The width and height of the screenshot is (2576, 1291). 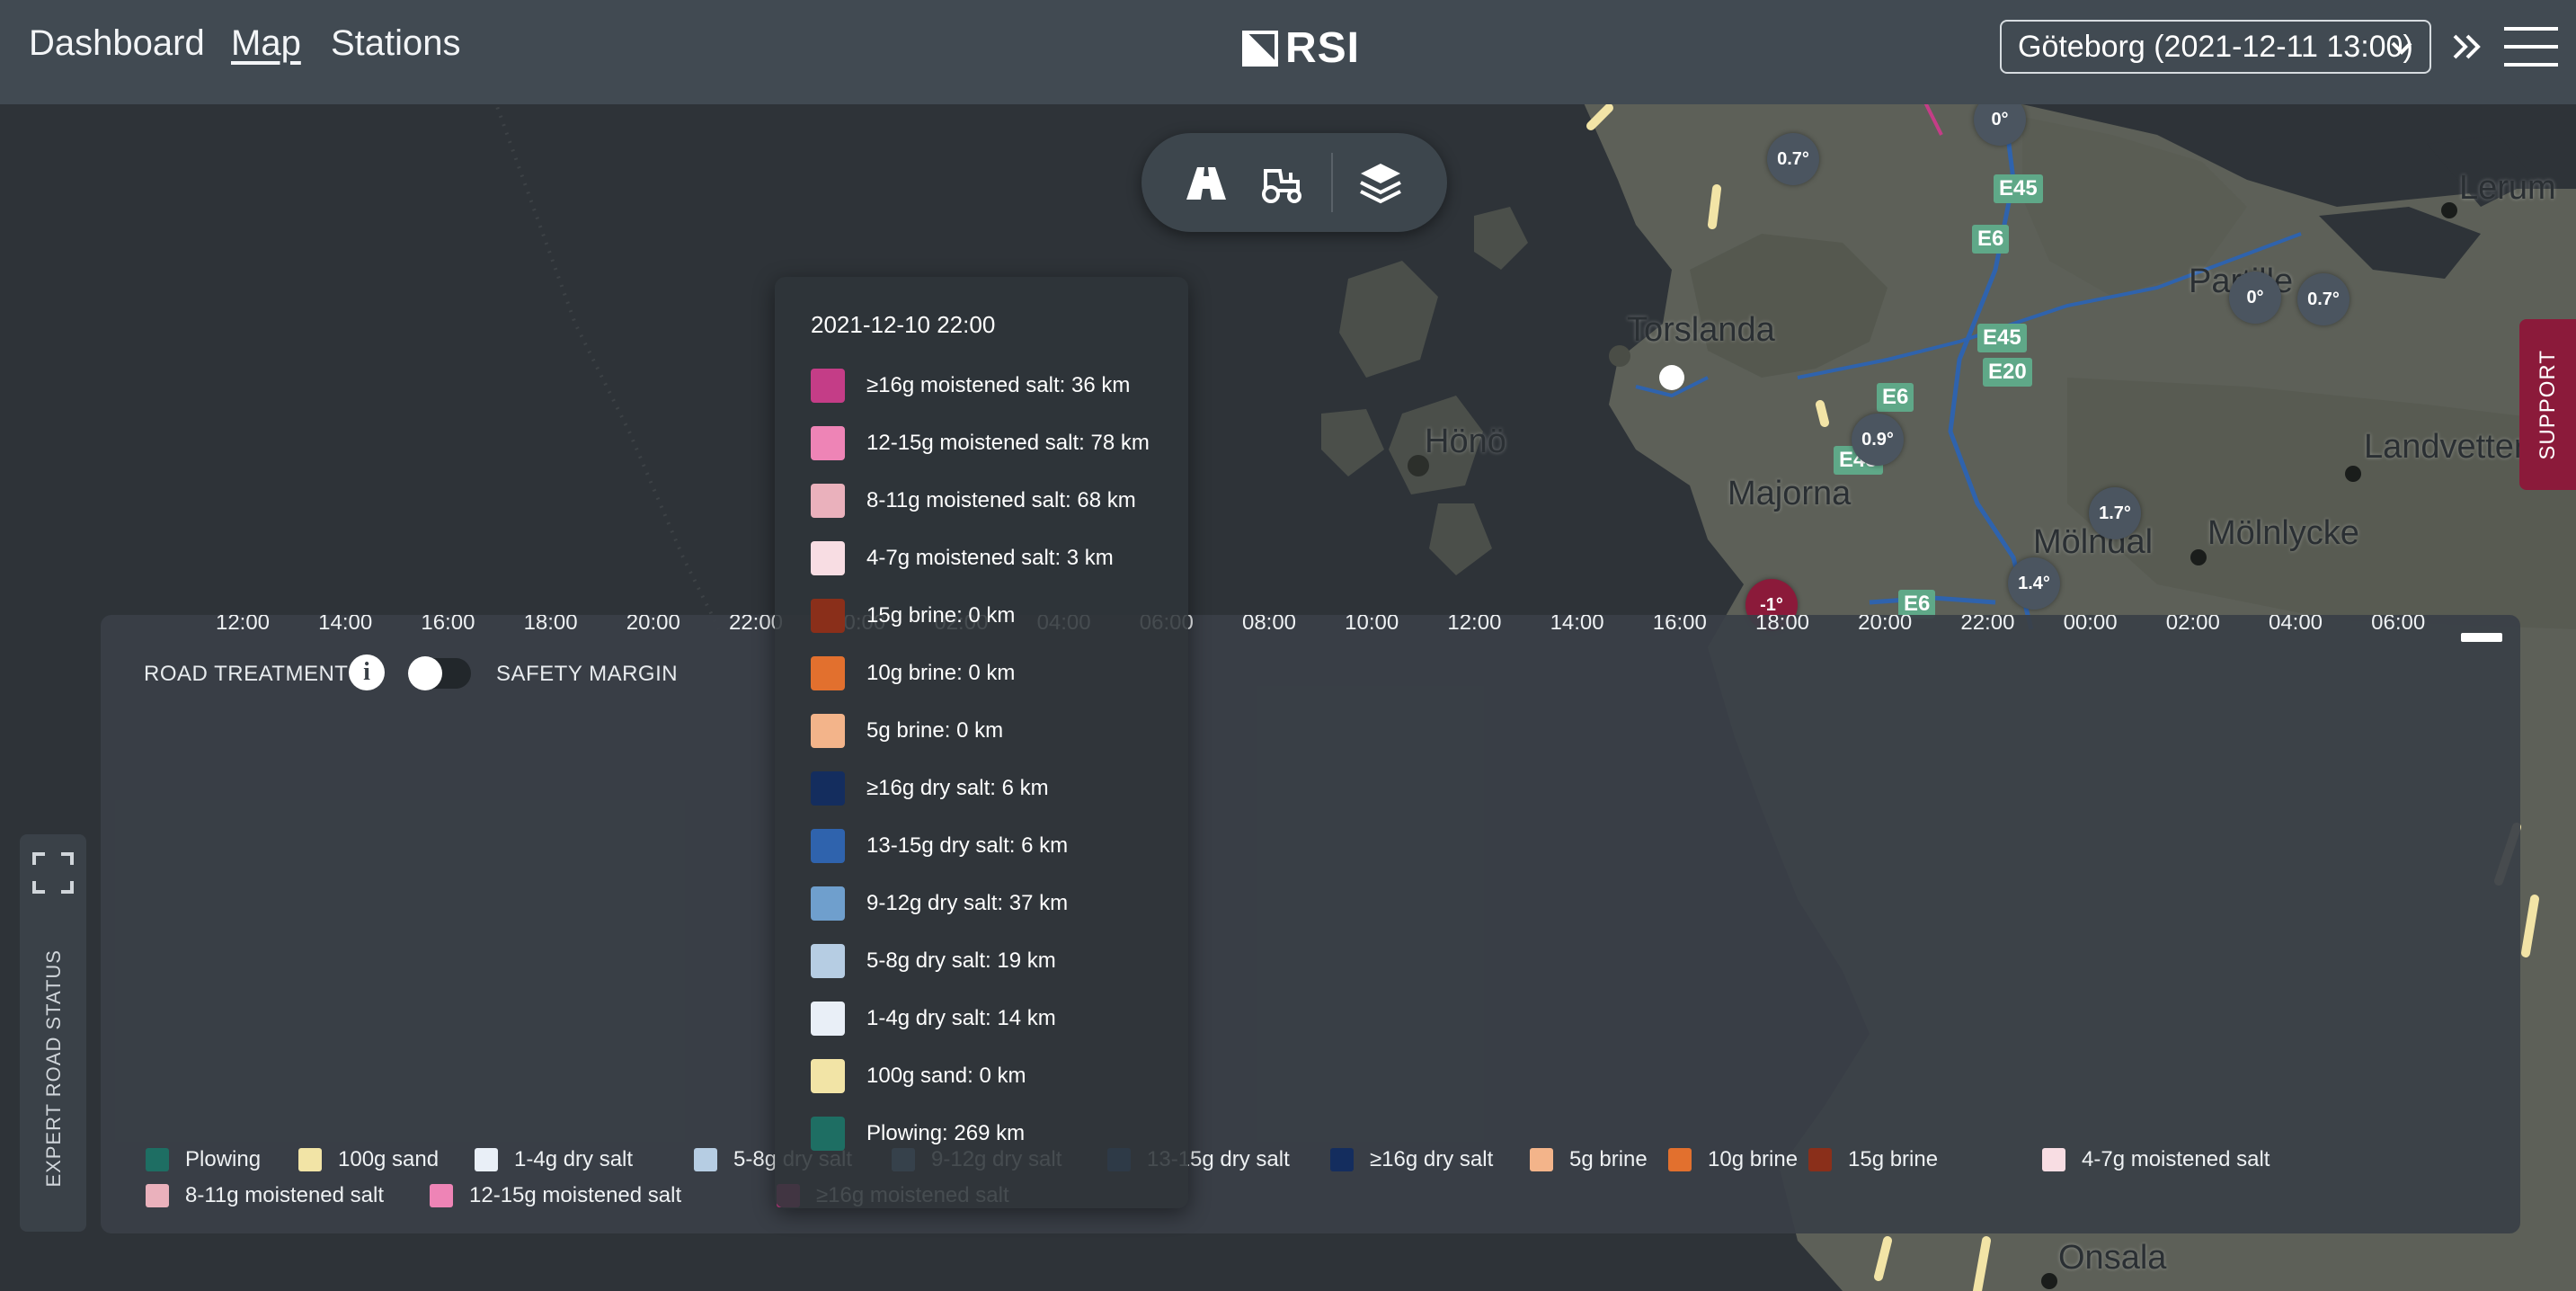 What do you see at coordinates (941, 616) in the screenshot?
I see `tooltip-row-label: 15g brine: 0 km` at bounding box center [941, 616].